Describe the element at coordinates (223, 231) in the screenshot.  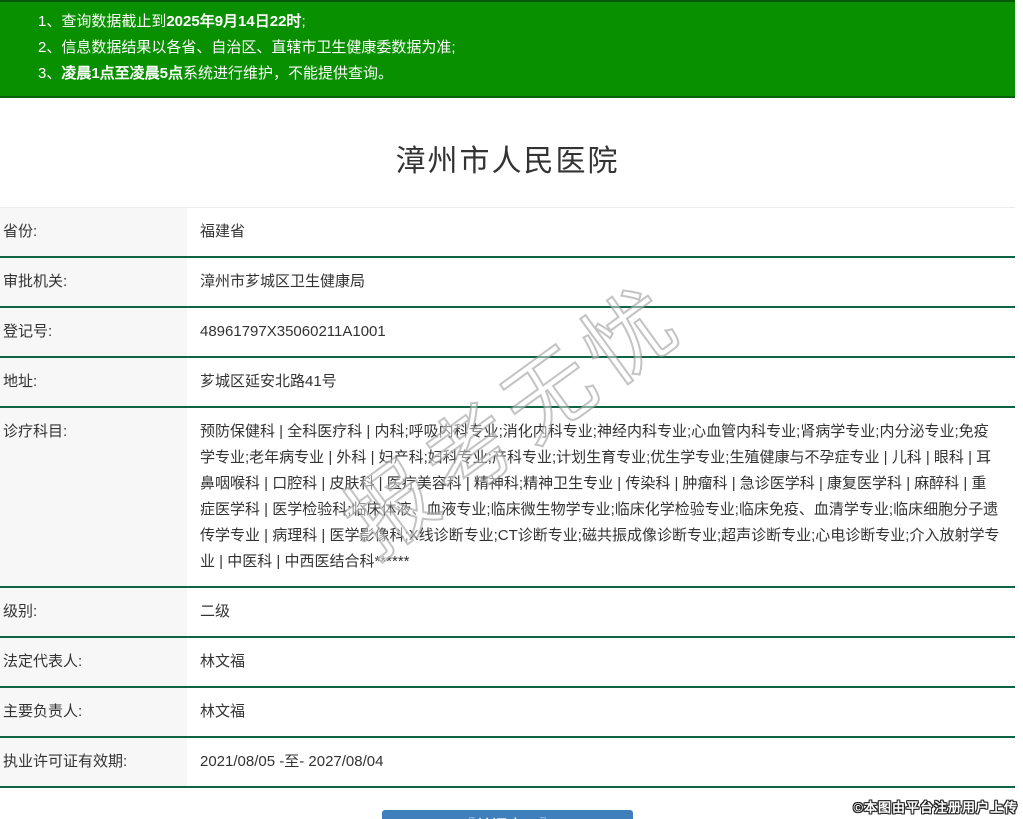
I see `row-value: 福建省` at that location.